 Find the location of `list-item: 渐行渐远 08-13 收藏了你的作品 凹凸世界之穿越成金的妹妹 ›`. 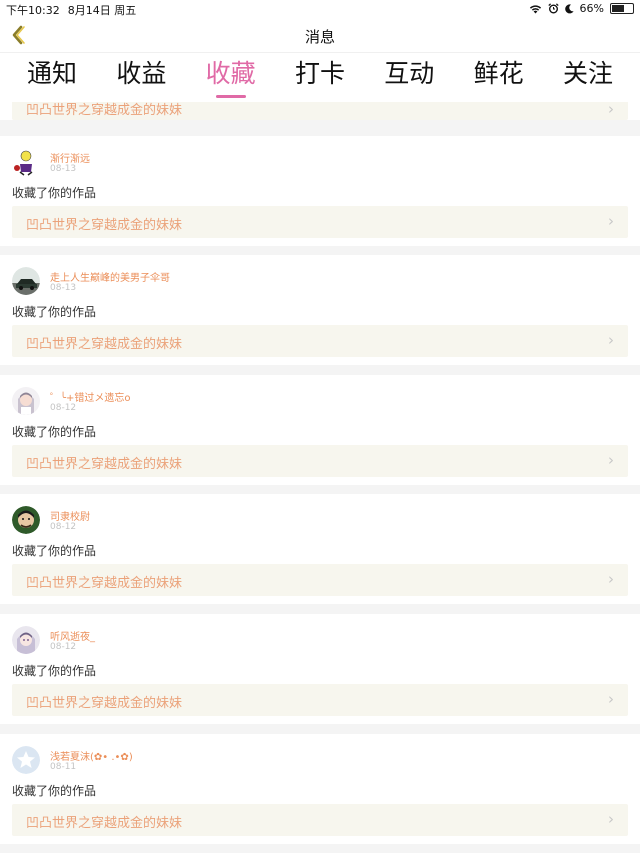

list-item: 渐行渐远 08-13 收藏了你的作品 凹凸世界之穿越成金的妹妹 › is located at coordinates (320, 191).